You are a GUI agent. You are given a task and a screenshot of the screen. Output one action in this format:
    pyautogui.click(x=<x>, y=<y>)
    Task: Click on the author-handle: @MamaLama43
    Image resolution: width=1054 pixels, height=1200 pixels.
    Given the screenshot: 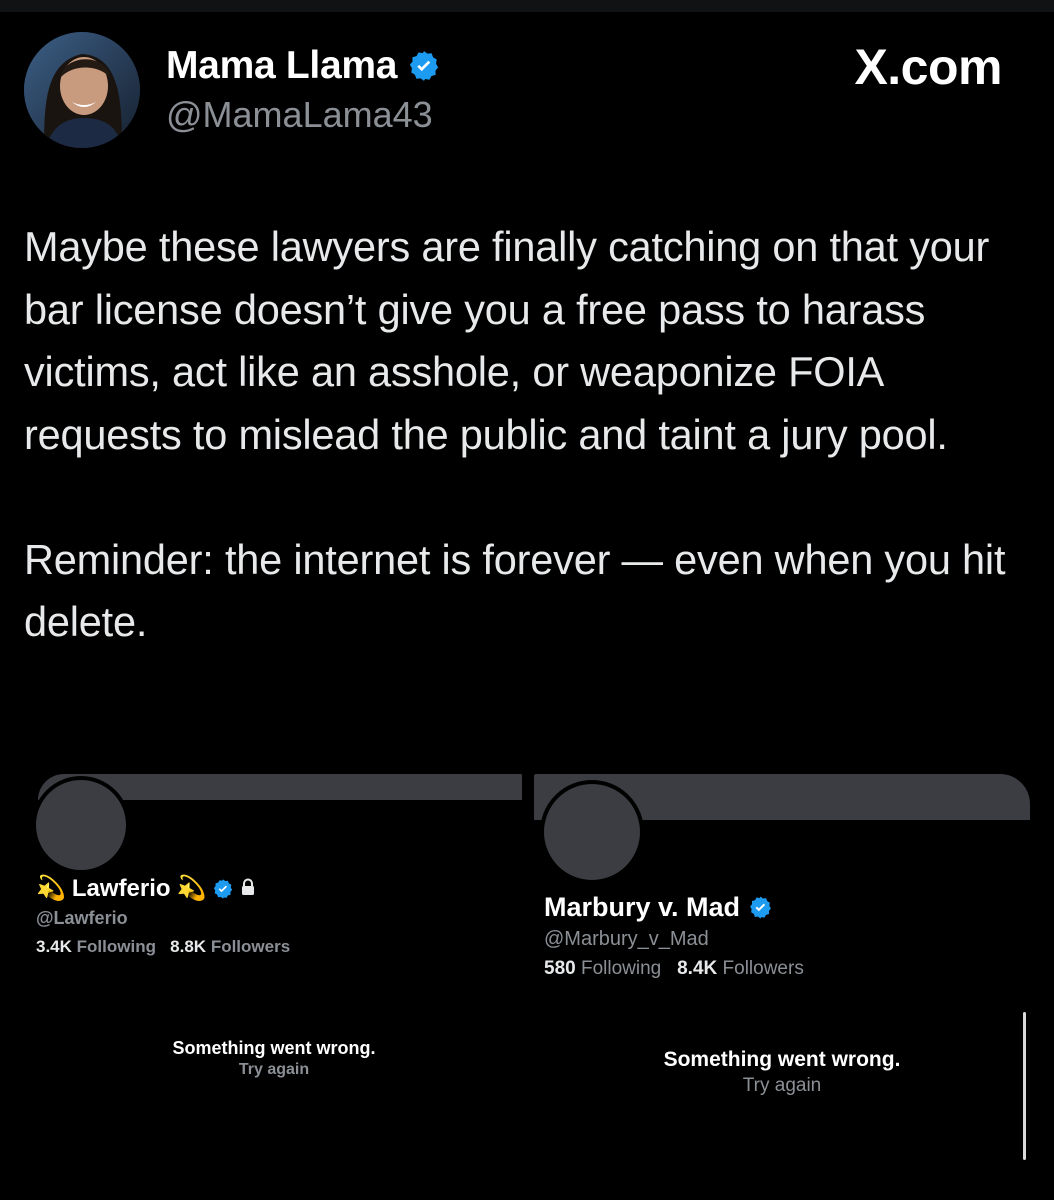 What is the action you would take?
    pyautogui.click(x=299, y=115)
    